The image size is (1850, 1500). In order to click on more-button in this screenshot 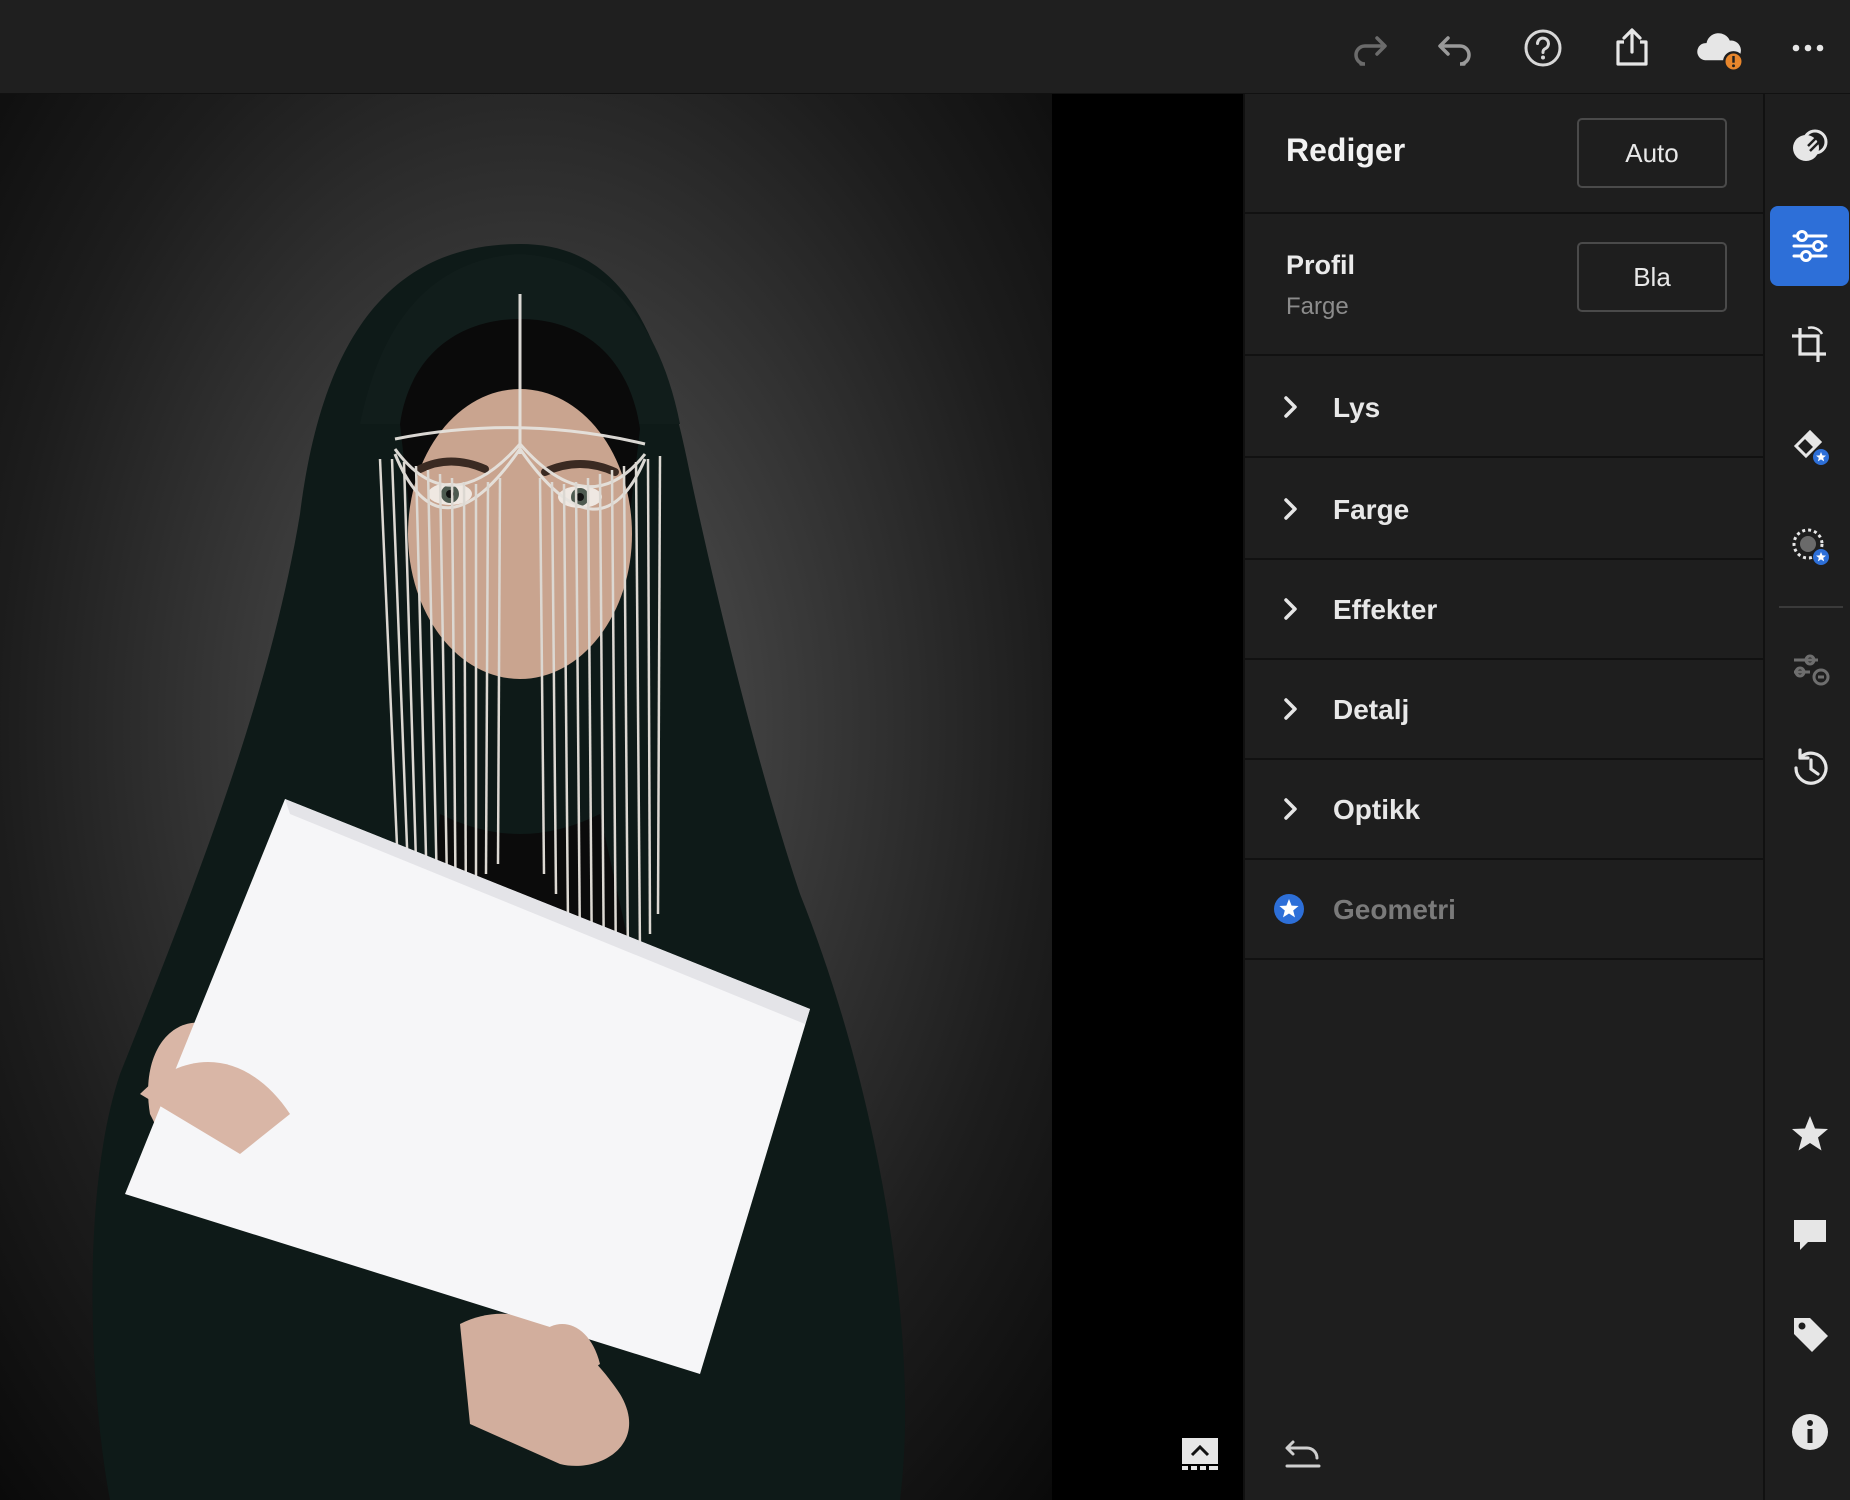, I will do `click(1808, 48)`.